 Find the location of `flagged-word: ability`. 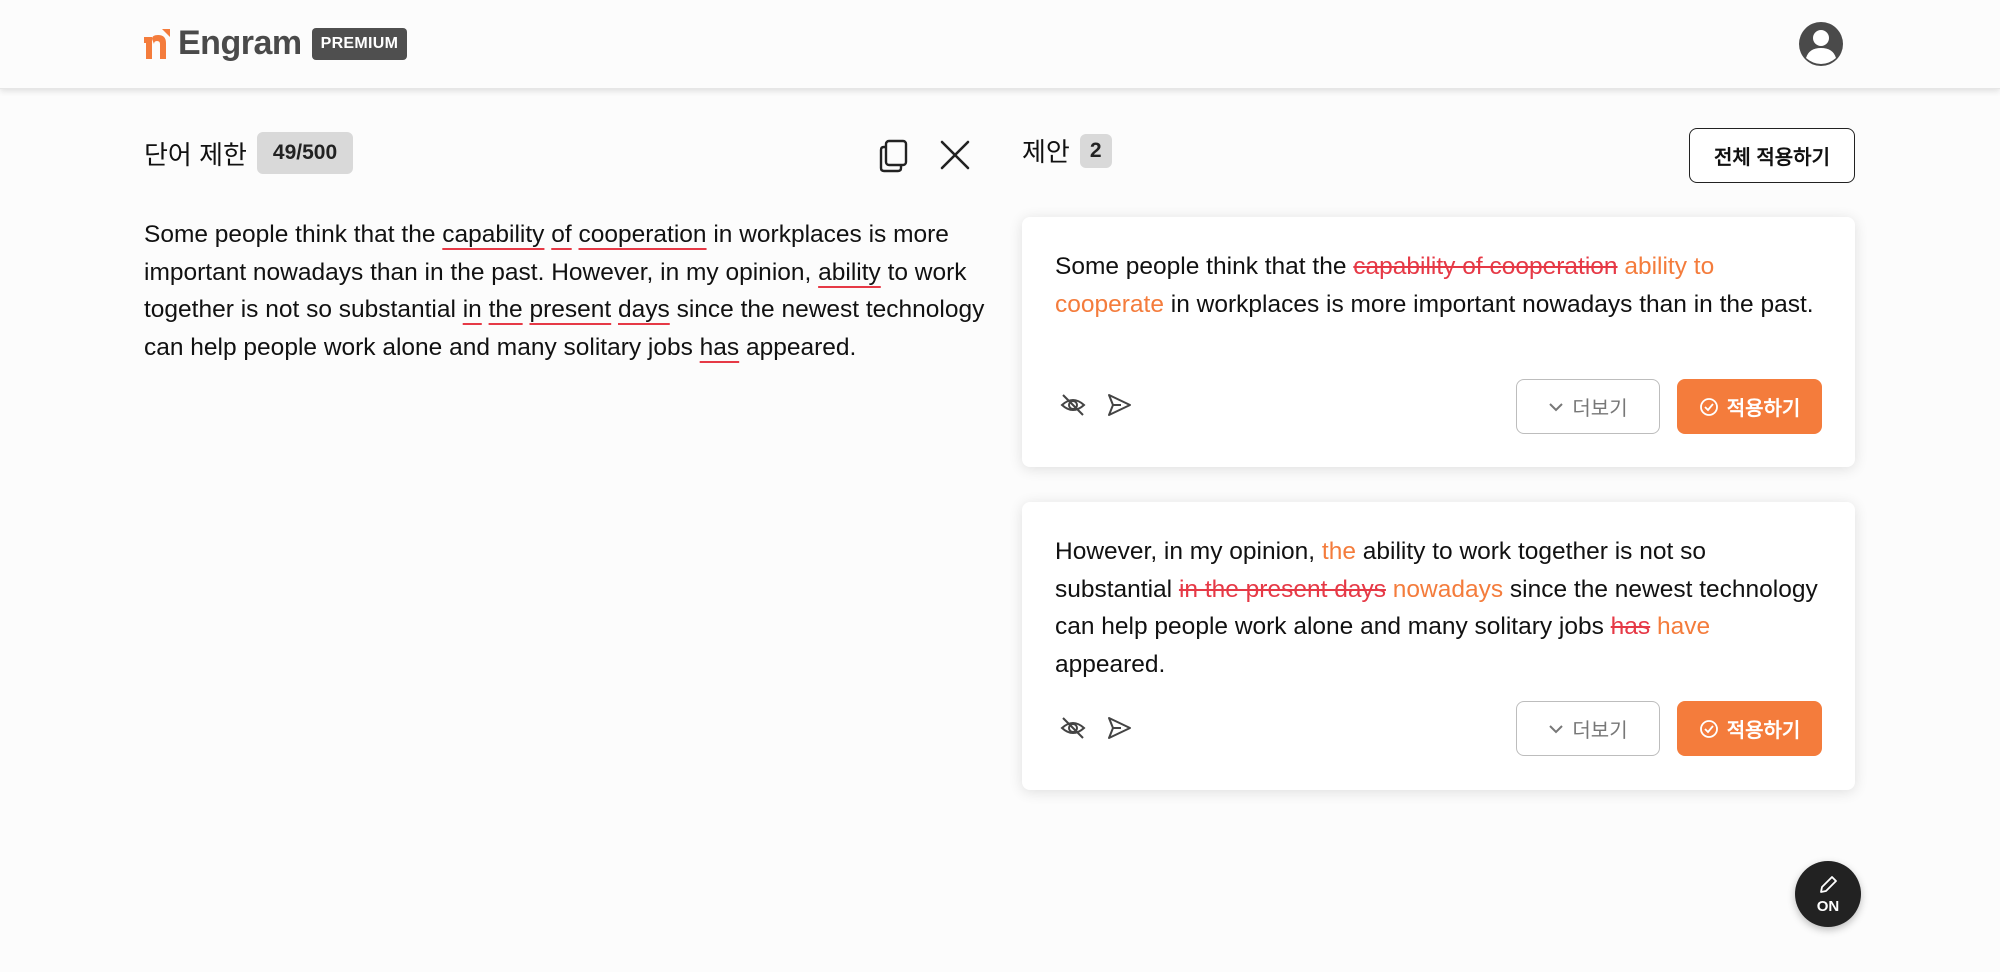

flagged-word: ability is located at coordinates (849, 272).